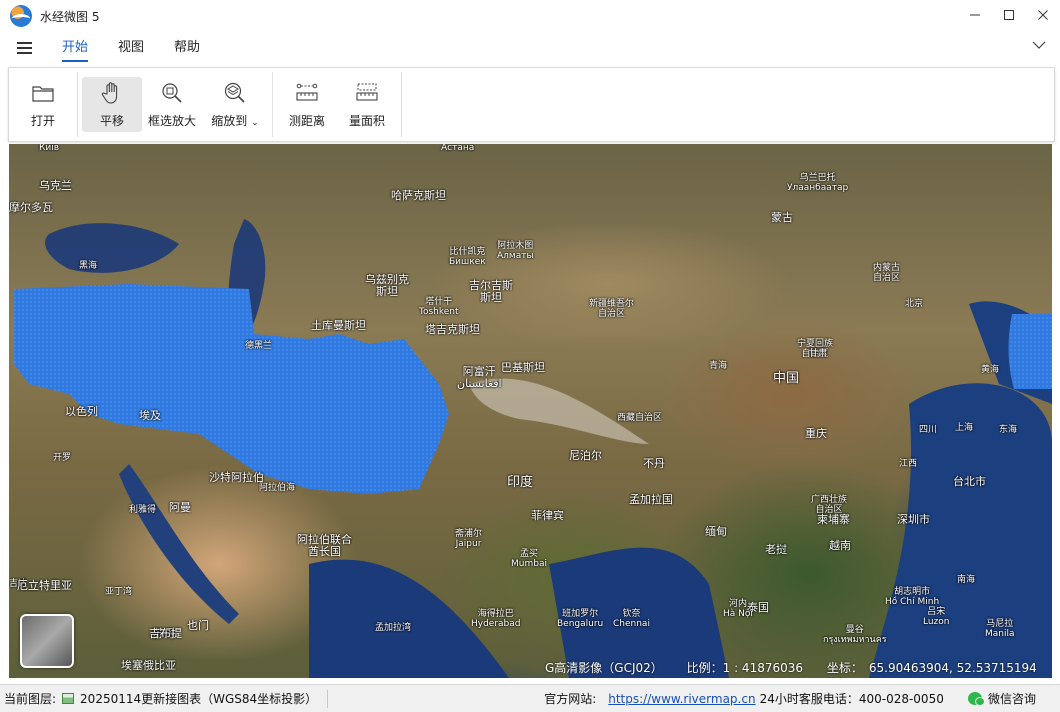 This screenshot has height=712, width=1060. Describe the element at coordinates (969, 481) in the screenshot. I see `map-place-label: 台北市` at that location.